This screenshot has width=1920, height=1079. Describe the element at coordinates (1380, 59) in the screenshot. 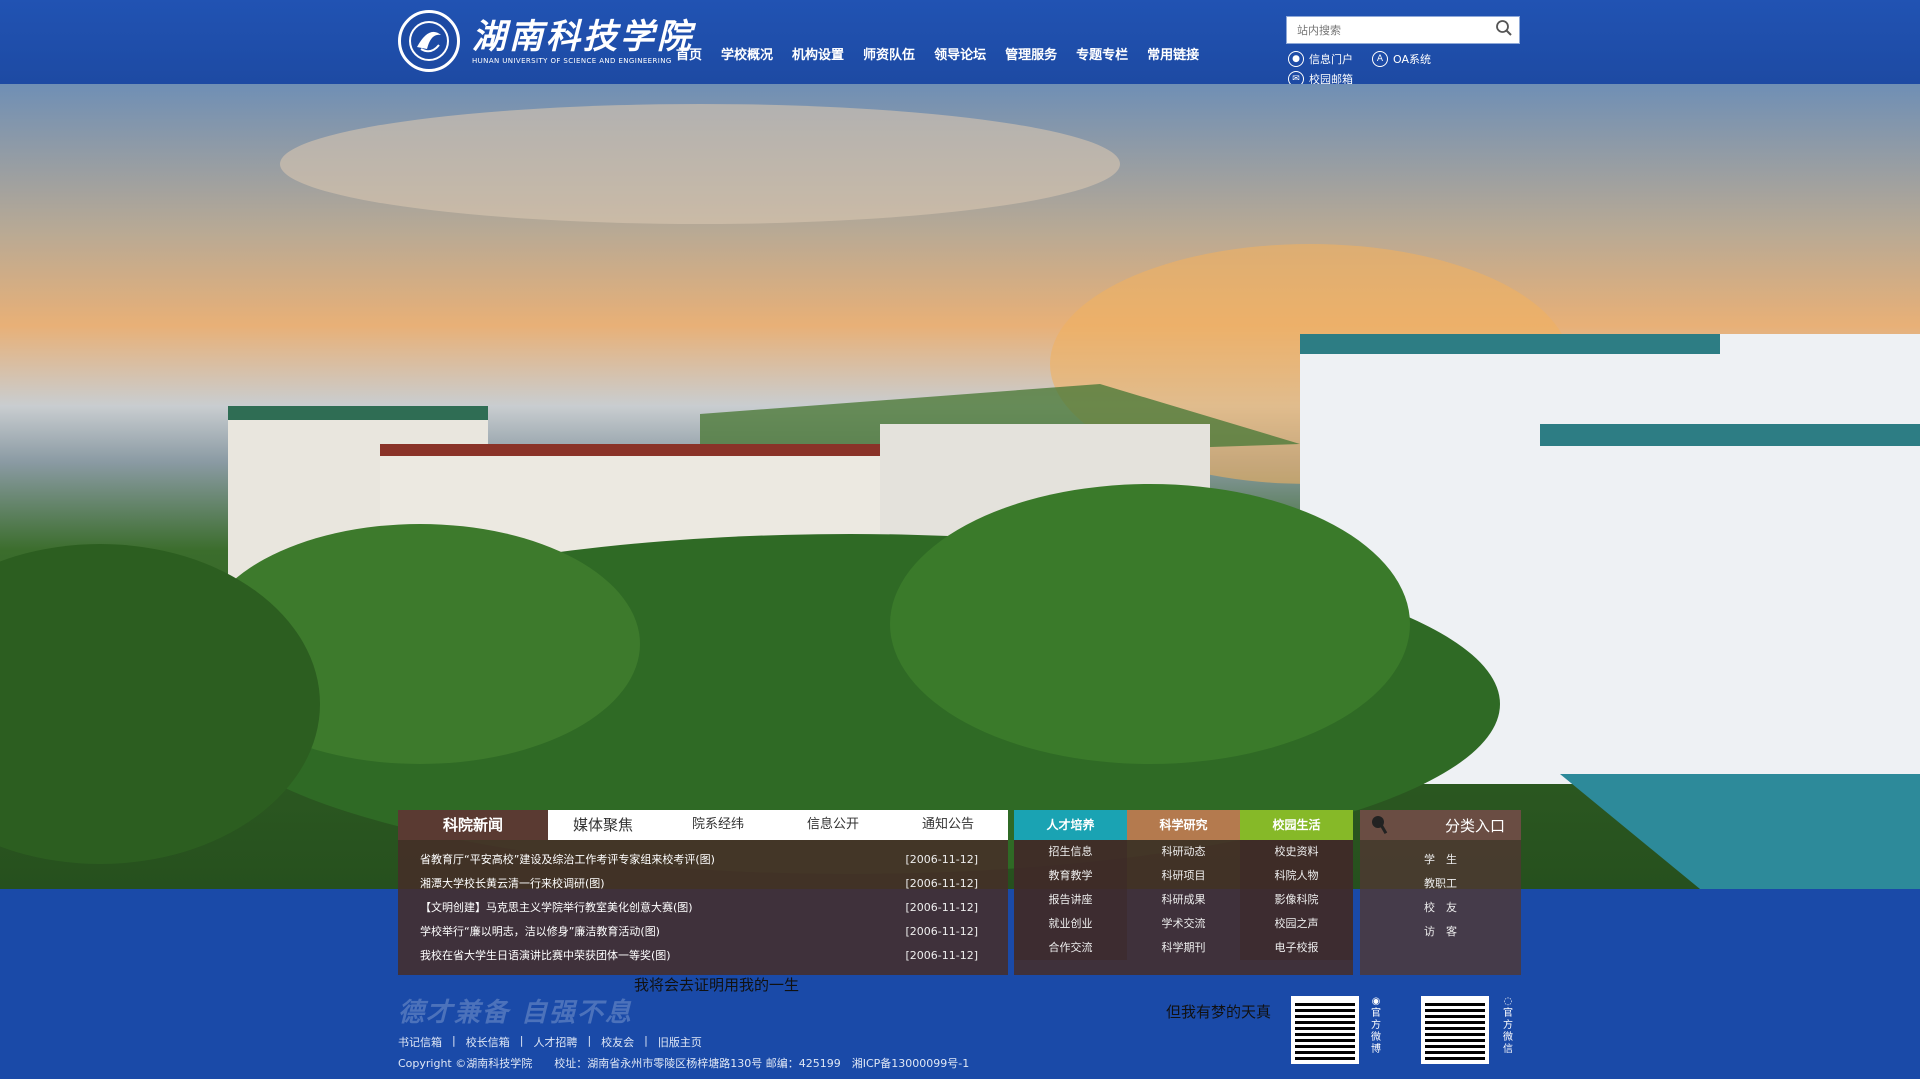

I see `oa-icon: A` at that location.